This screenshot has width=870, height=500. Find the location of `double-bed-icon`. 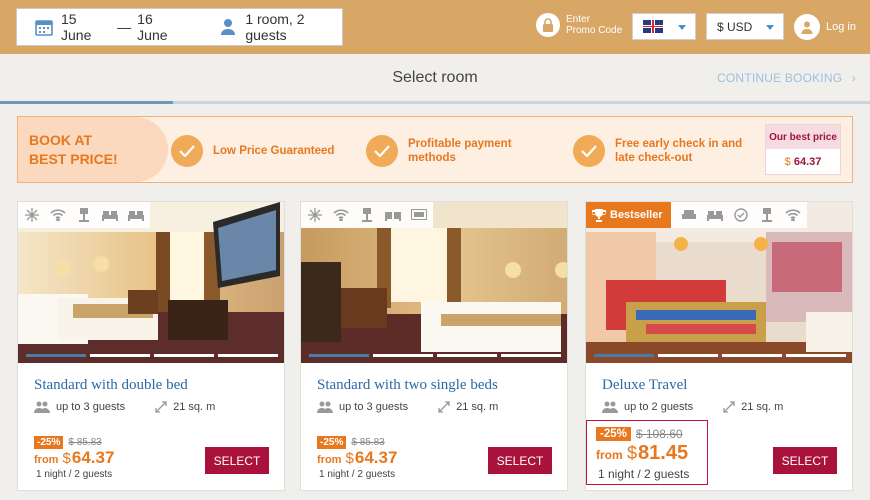

double-bed-icon is located at coordinates (110, 215).